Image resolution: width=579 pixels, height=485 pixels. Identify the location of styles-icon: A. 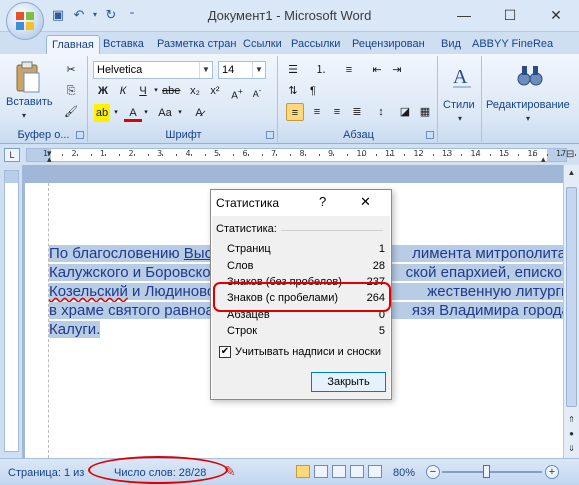
(462, 76).